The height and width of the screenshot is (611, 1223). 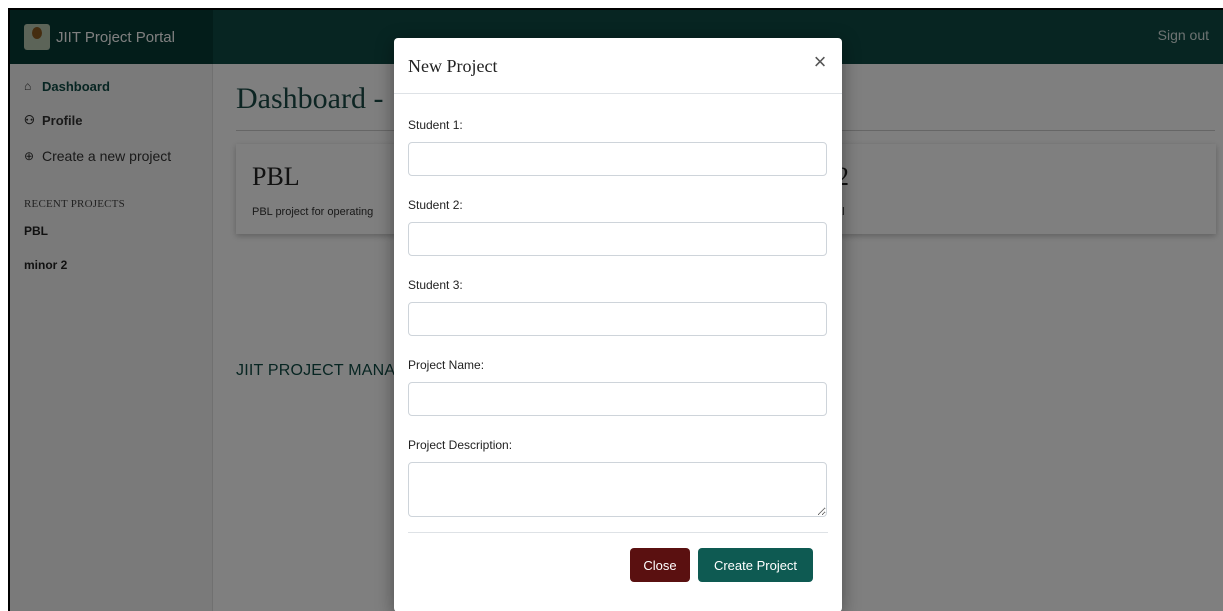 I want to click on student1-label: Student 1:, so click(x=435, y=125).